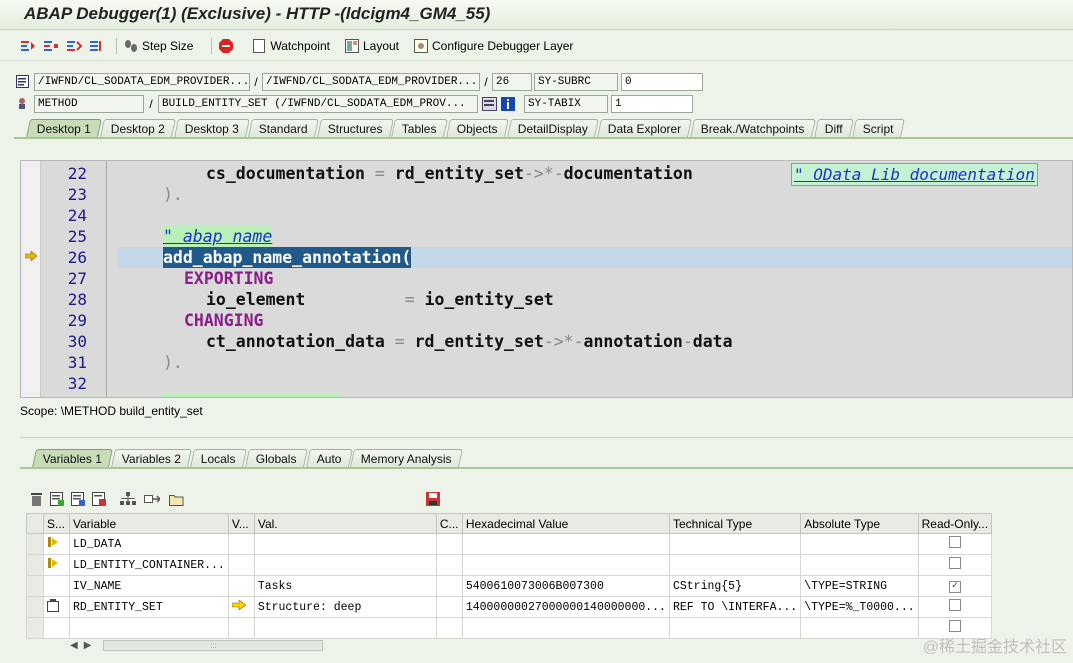  What do you see at coordinates (543, 138) in the screenshot?
I see `tab-baseline` at bounding box center [543, 138].